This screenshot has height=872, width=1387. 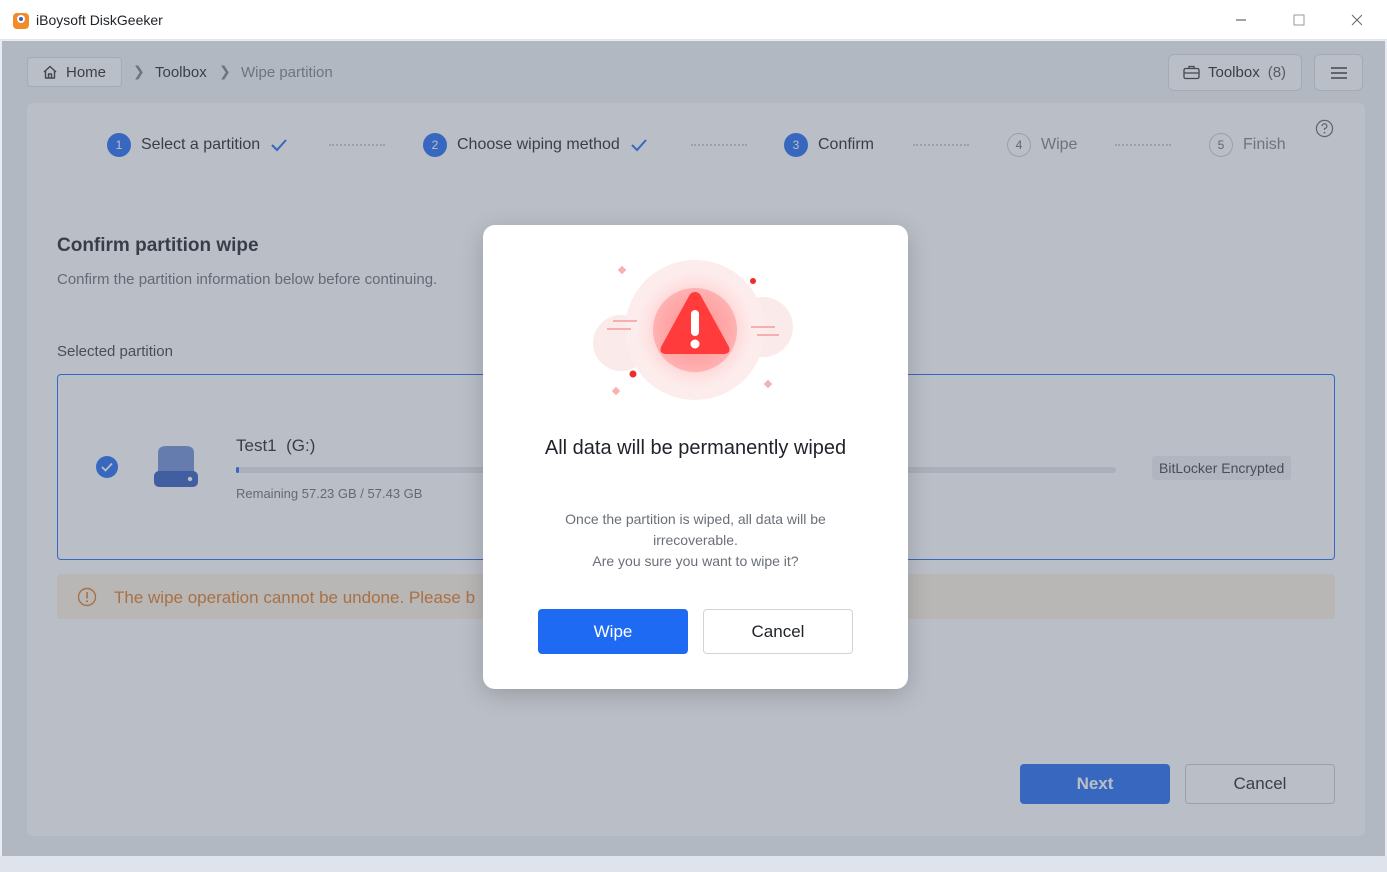 I want to click on wipe-button: Wipe, so click(x=613, y=631).